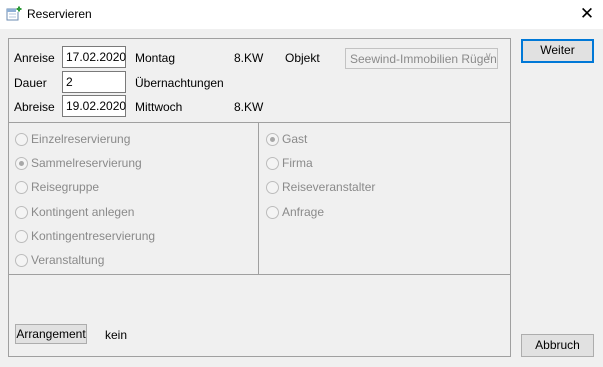  I want to click on abreise-weekday: Mittwoch, so click(159, 107).